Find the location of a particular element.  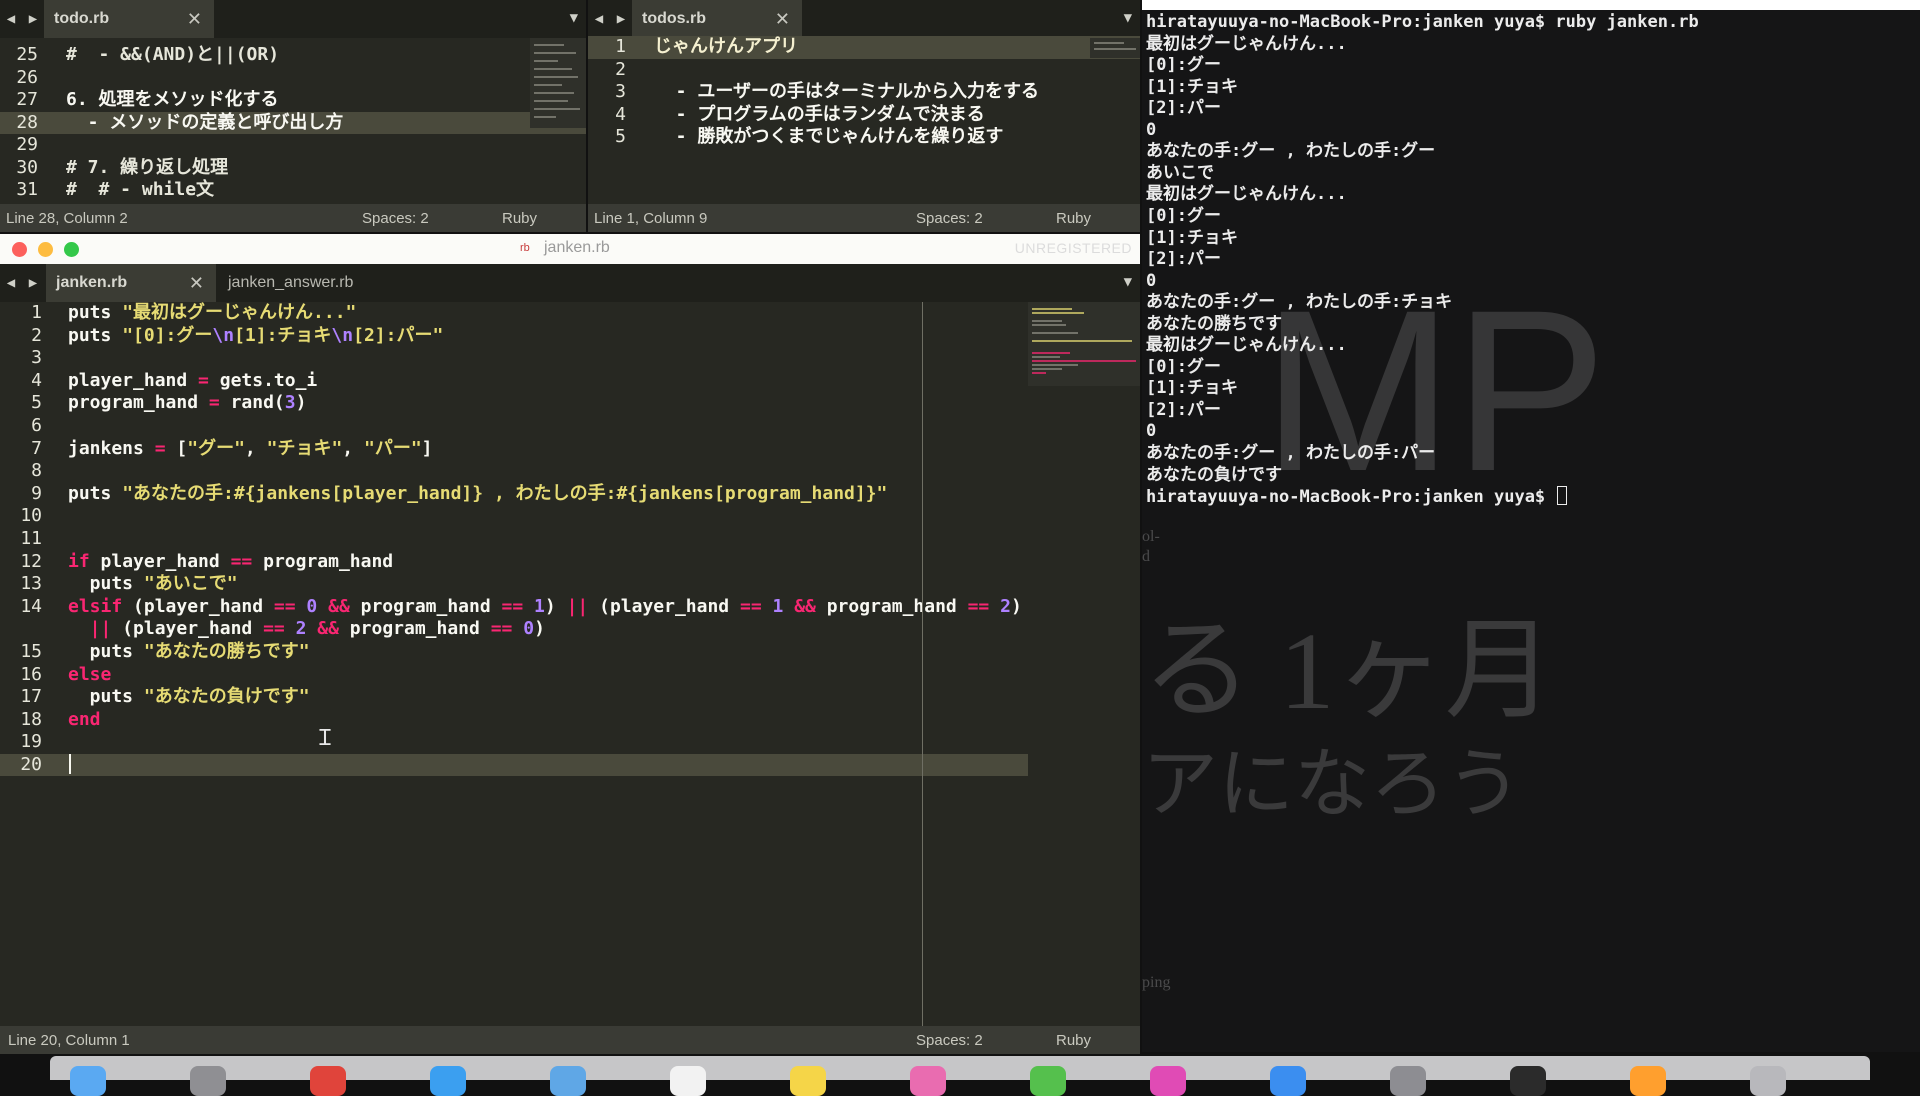

status-bar: Line 1, Column 9 Spaces: 2 Ruby is located at coordinates (864, 218).